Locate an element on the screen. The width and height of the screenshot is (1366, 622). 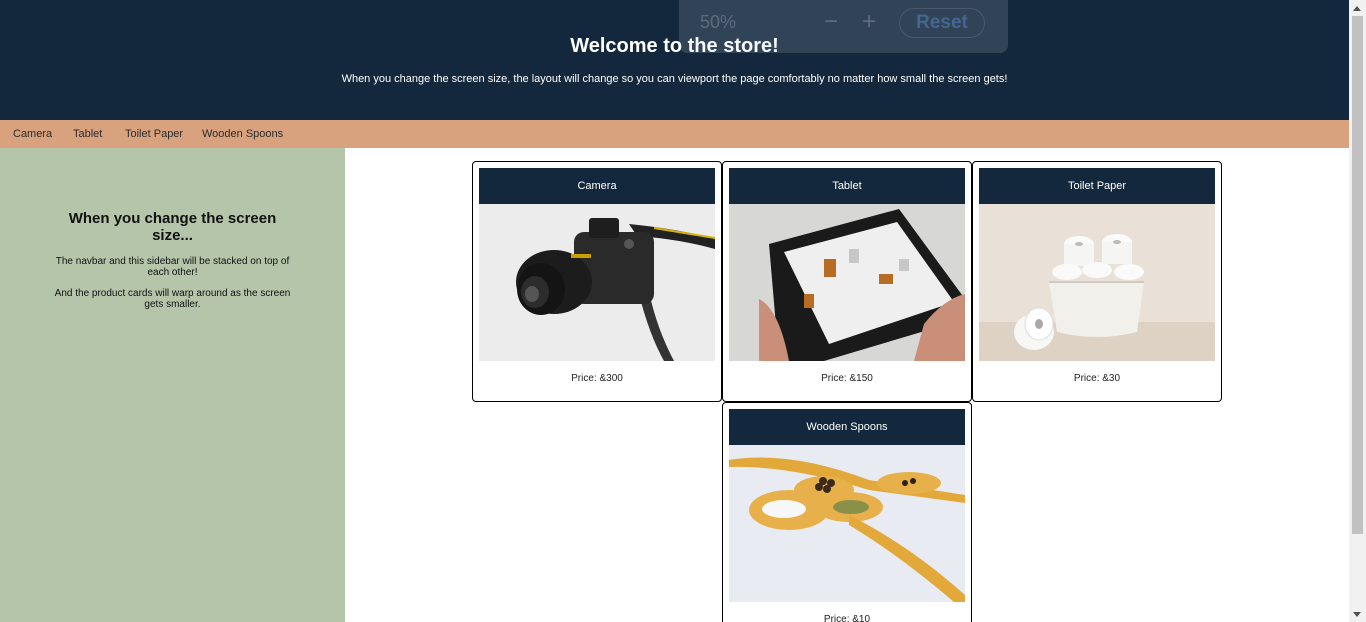
zoom-out-button: − is located at coordinates (831, 22).